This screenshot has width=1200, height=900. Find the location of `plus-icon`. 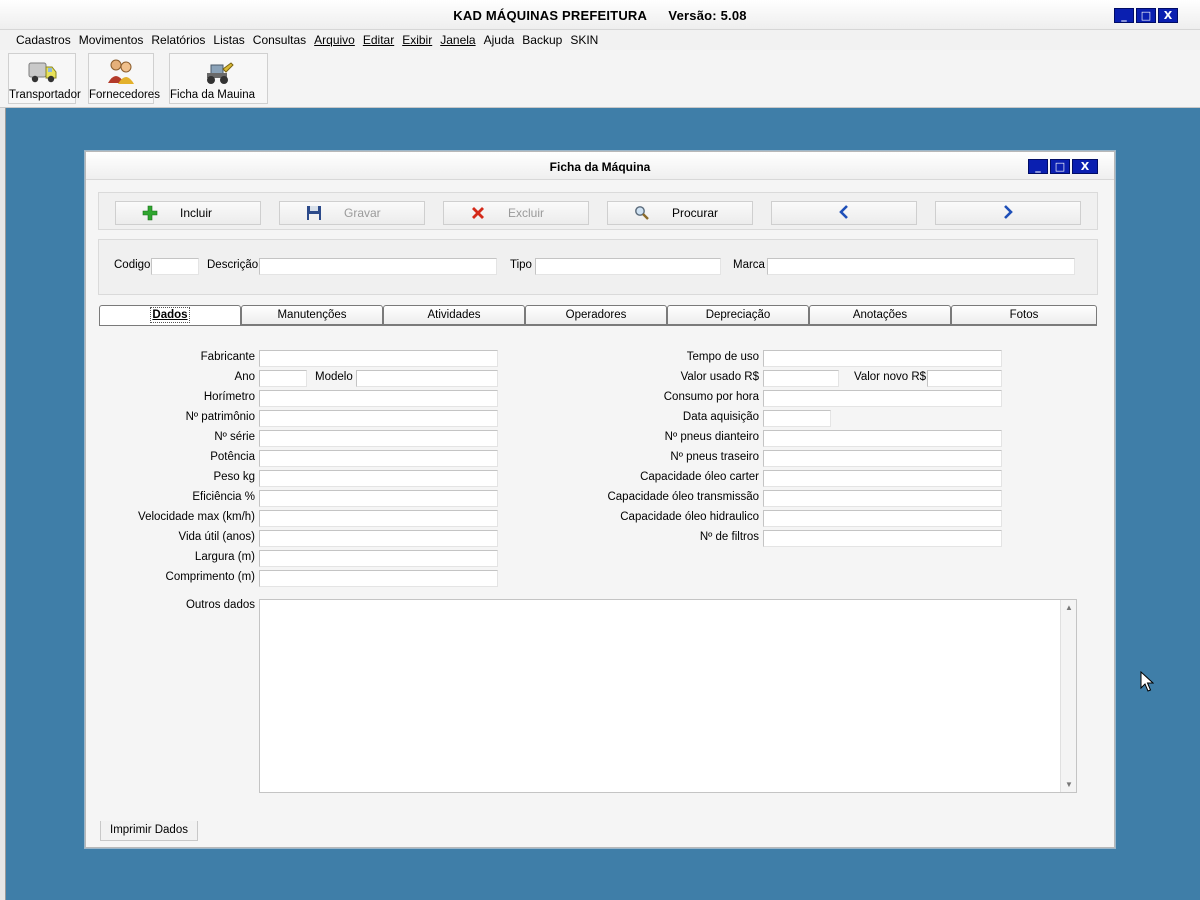

plus-icon is located at coordinates (150, 213).